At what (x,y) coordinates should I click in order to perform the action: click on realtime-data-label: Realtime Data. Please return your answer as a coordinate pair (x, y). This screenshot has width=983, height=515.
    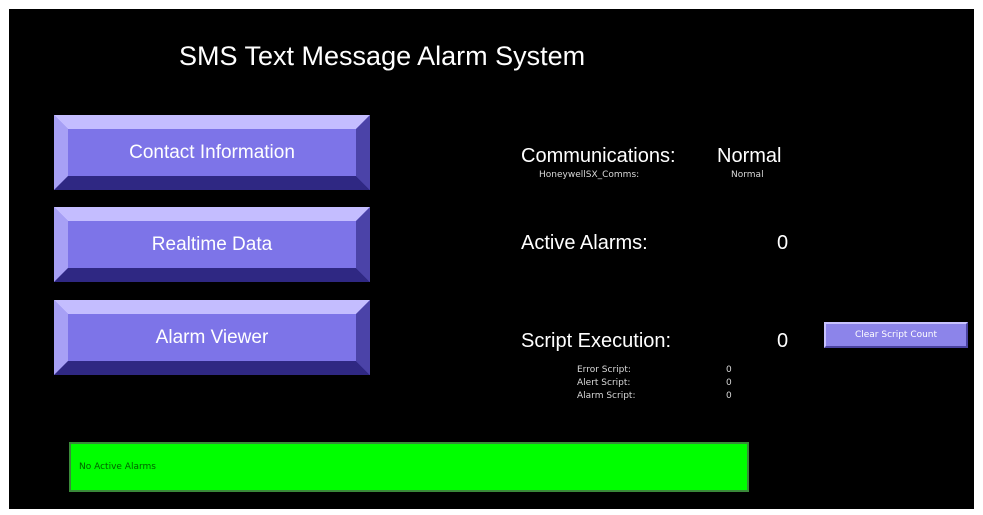
    Looking at the image, I should click on (212, 244).